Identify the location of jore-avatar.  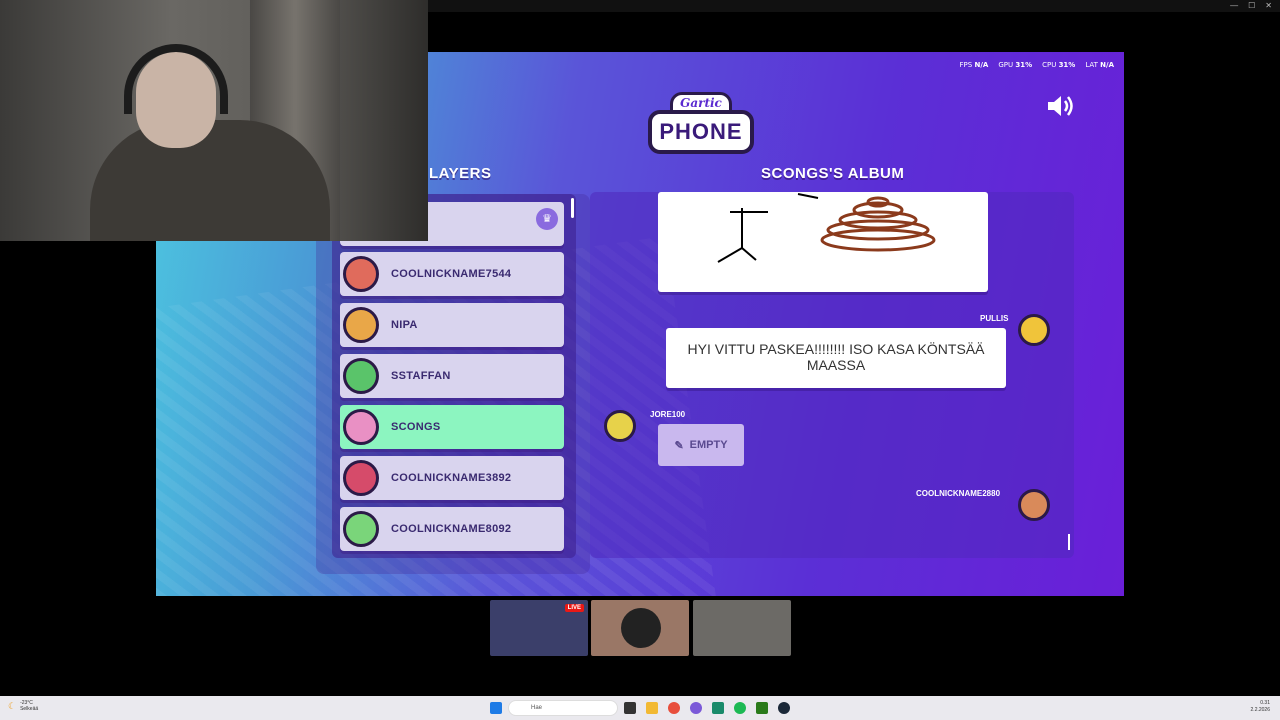
(620, 426).